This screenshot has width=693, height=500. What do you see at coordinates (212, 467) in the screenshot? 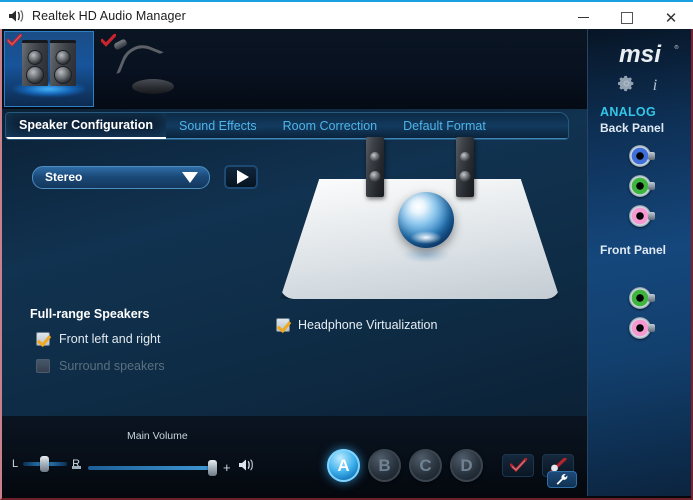
I see `main-volume-handle` at bounding box center [212, 467].